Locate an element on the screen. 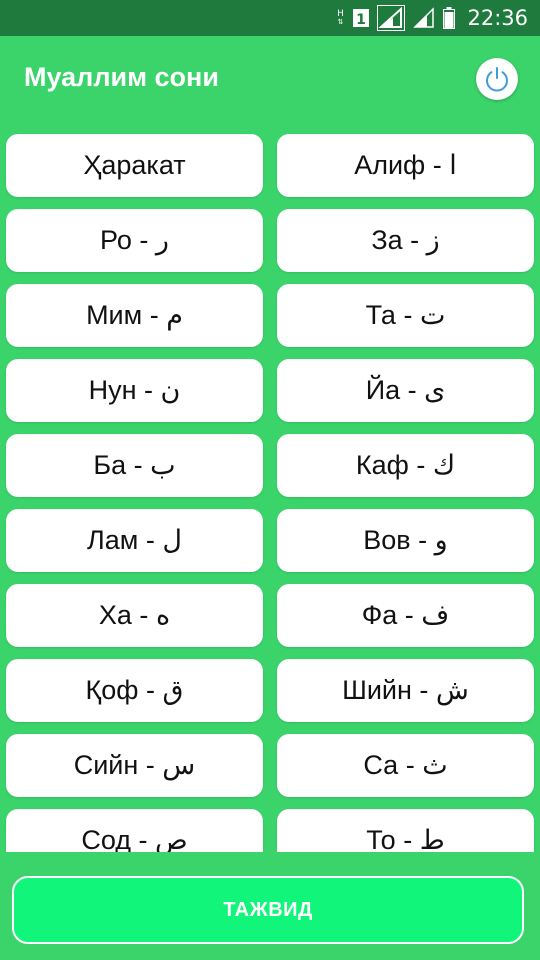  letter-card-to: То - ط is located at coordinates (405, 830).